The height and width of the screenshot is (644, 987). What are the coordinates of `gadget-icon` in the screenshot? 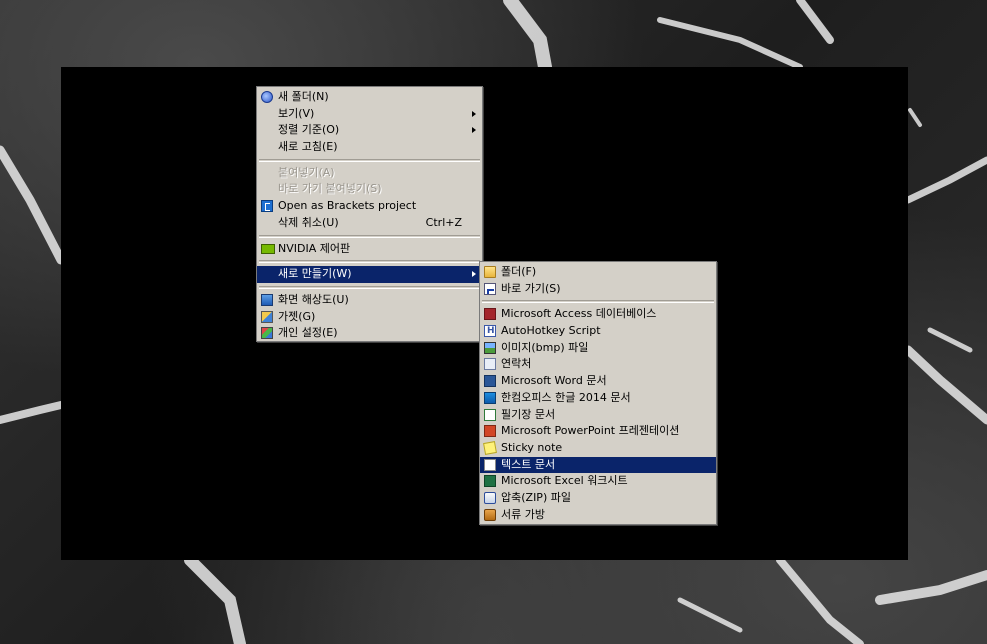 It's located at (267, 316).